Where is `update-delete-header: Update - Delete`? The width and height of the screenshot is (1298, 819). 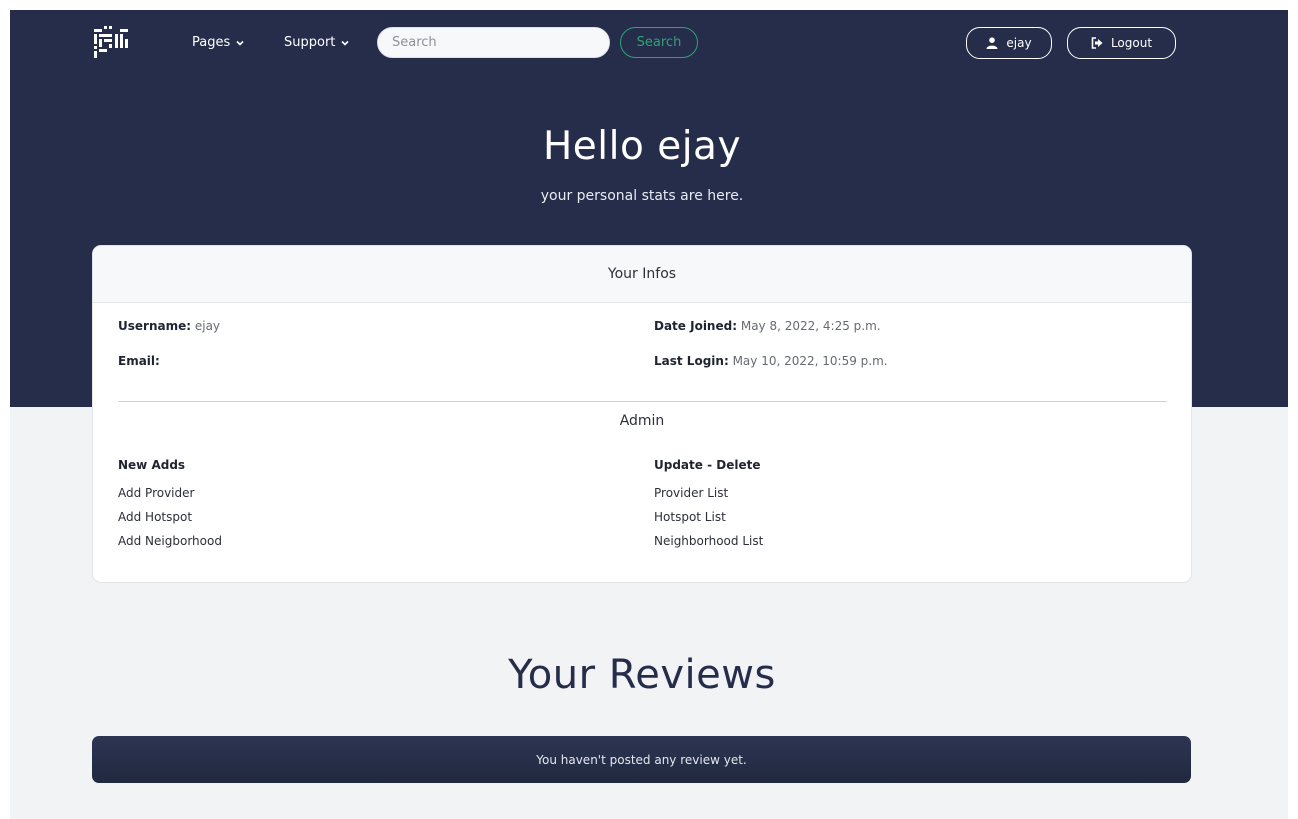
update-delete-header: Update - Delete is located at coordinates (707, 465).